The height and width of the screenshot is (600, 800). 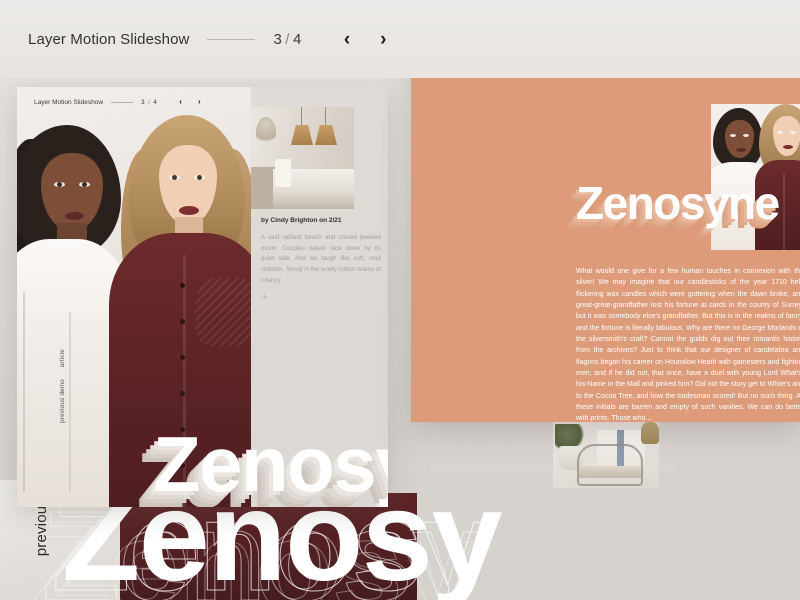 I want to click on slide-card-prev-icon: ‹, so click(x=180, y=102).